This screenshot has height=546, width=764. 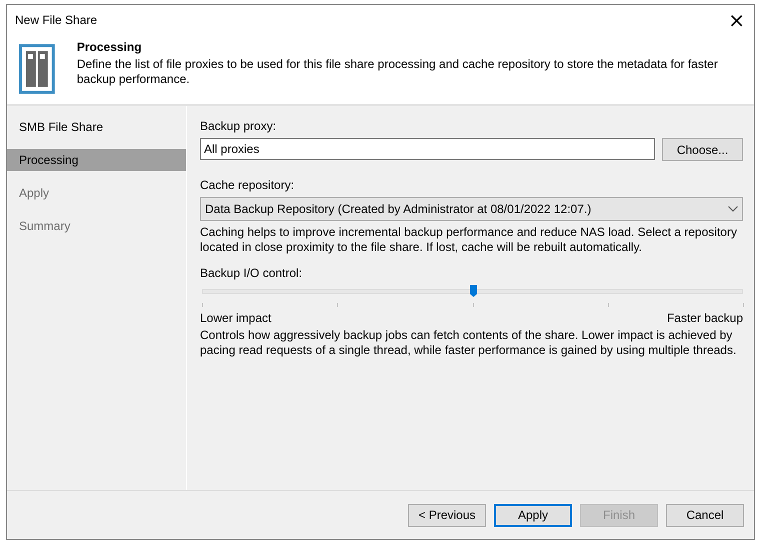 I want to click on sidebar-item: SMB File Share, so click(x=96, y=127).